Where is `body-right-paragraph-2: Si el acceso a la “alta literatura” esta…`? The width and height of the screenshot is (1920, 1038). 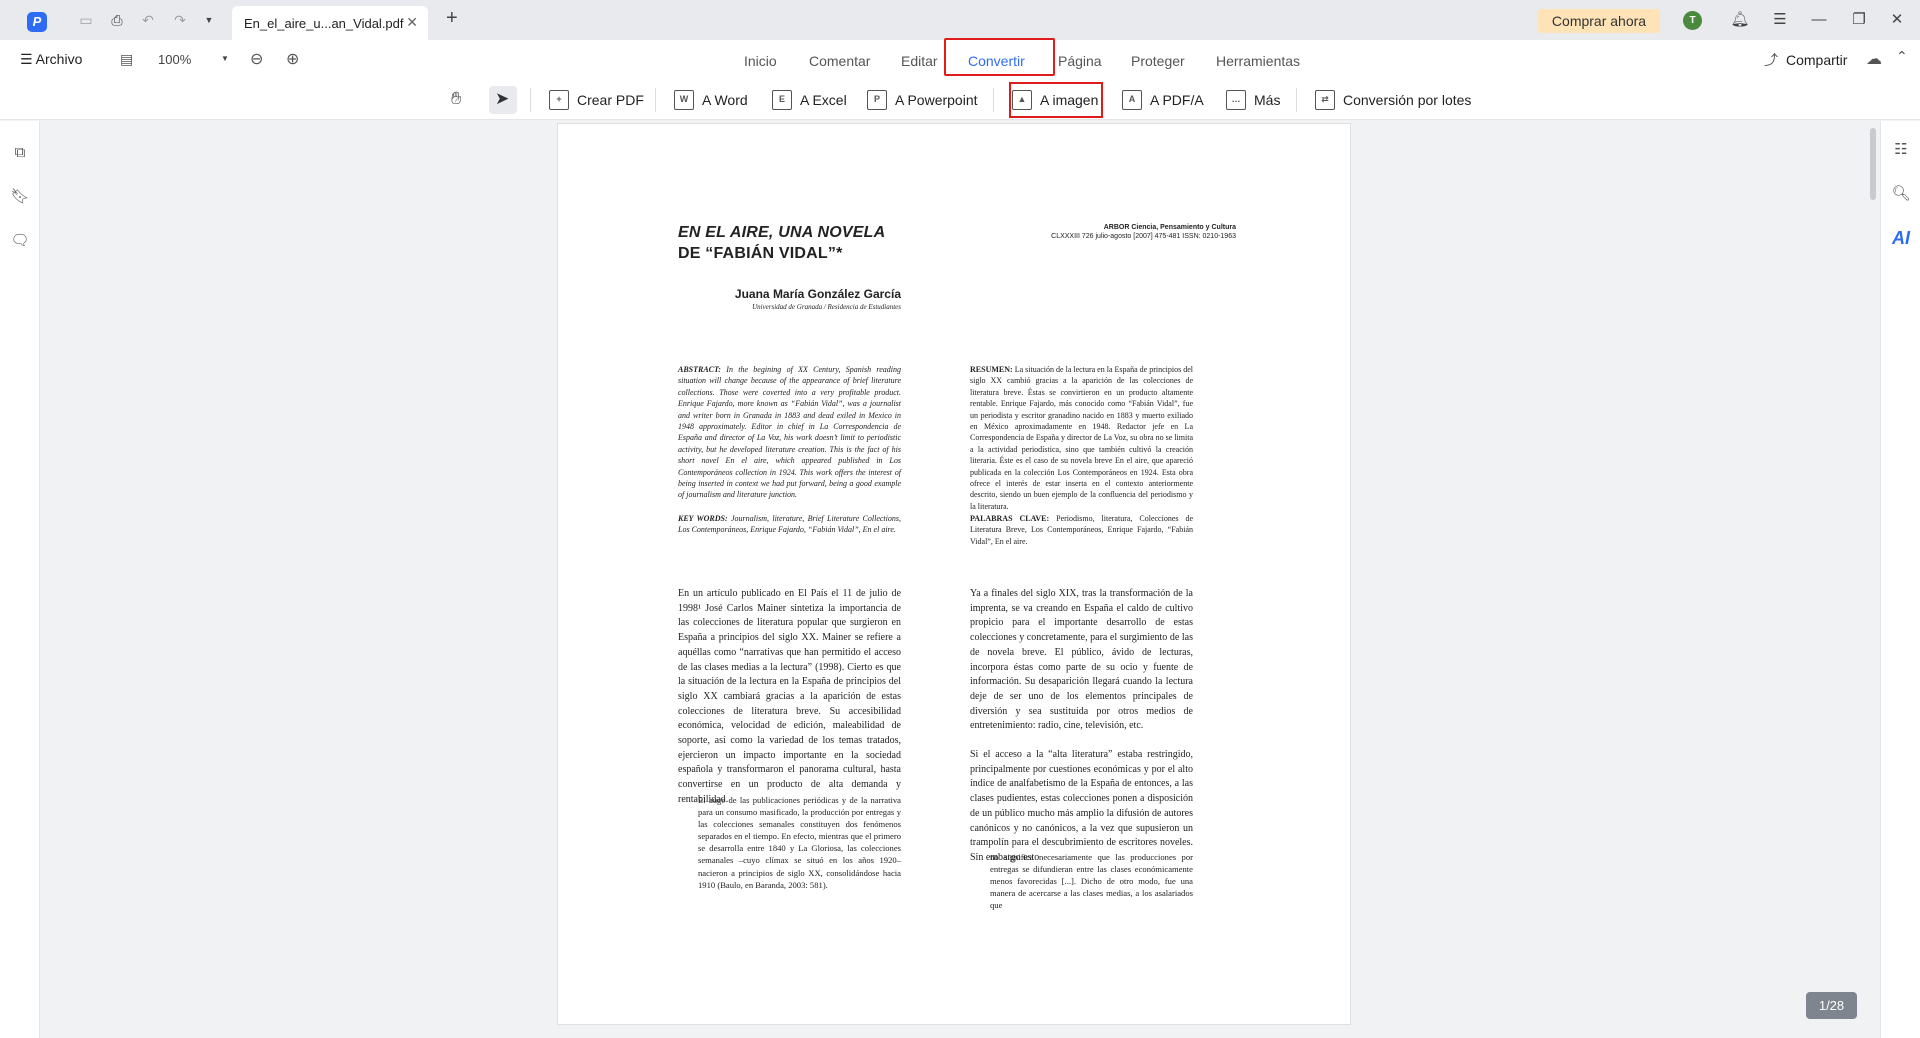 body-right-paragraph-2: Si el acceso a la “alta literatura” esta… is located at coordinates (1081, 806).